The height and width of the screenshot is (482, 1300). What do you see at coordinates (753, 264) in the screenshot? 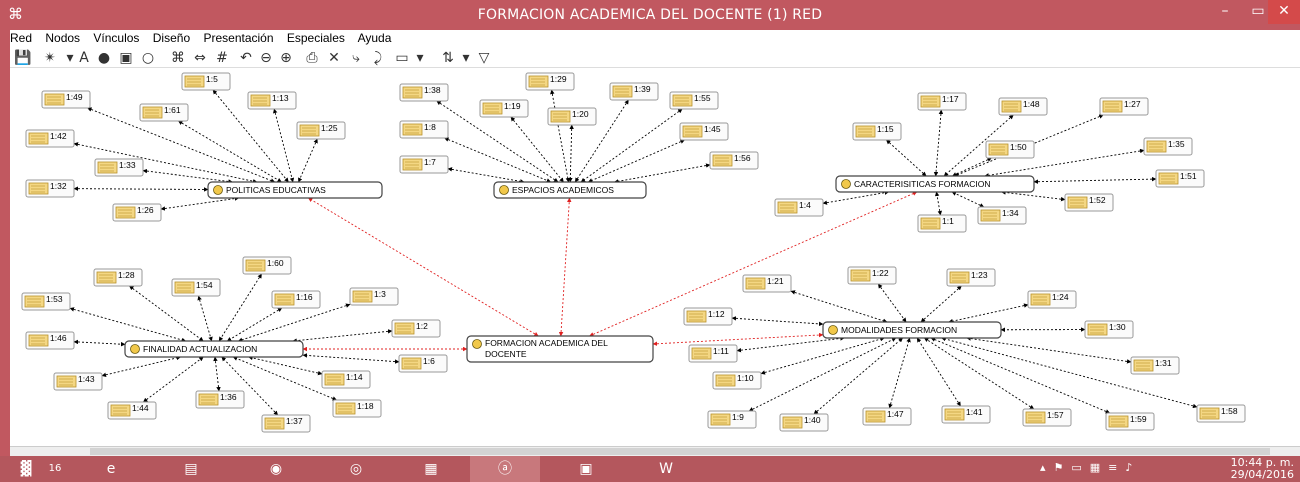
I see `relation-central-caracteristicas` at bounding box center [753, 264].